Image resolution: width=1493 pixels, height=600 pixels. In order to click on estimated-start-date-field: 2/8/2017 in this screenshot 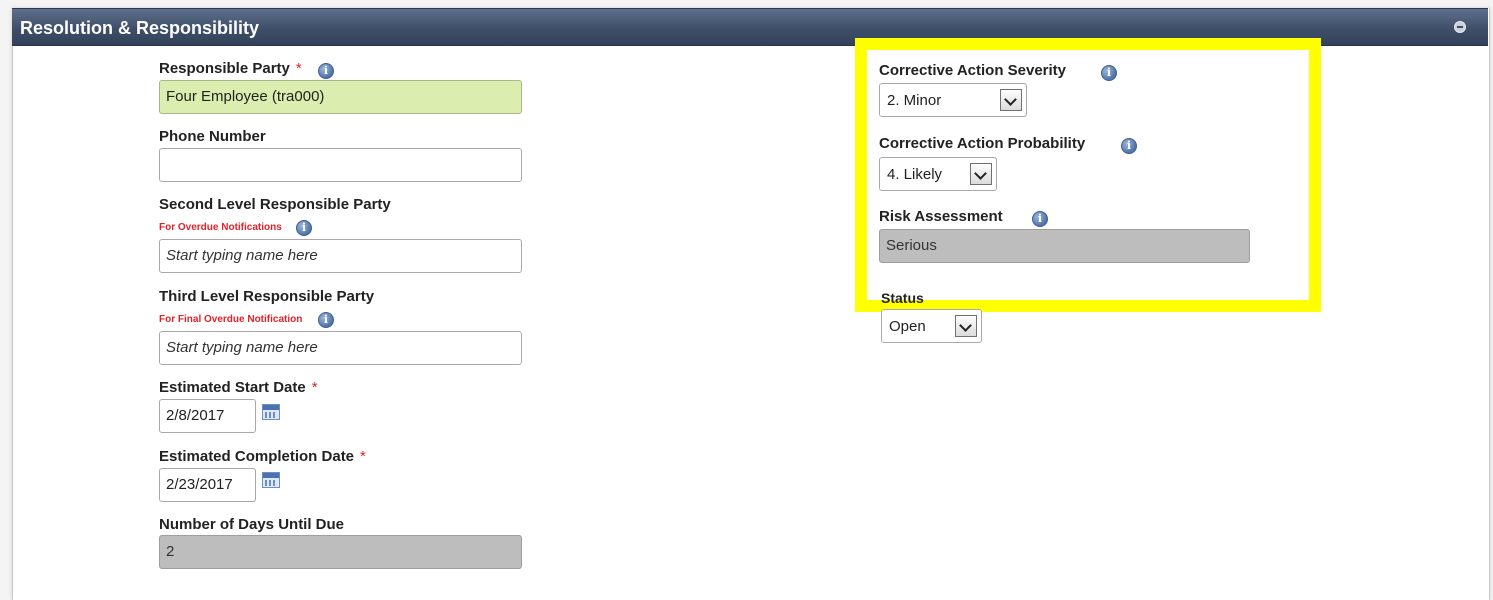, I will do `click(207, 416)`.